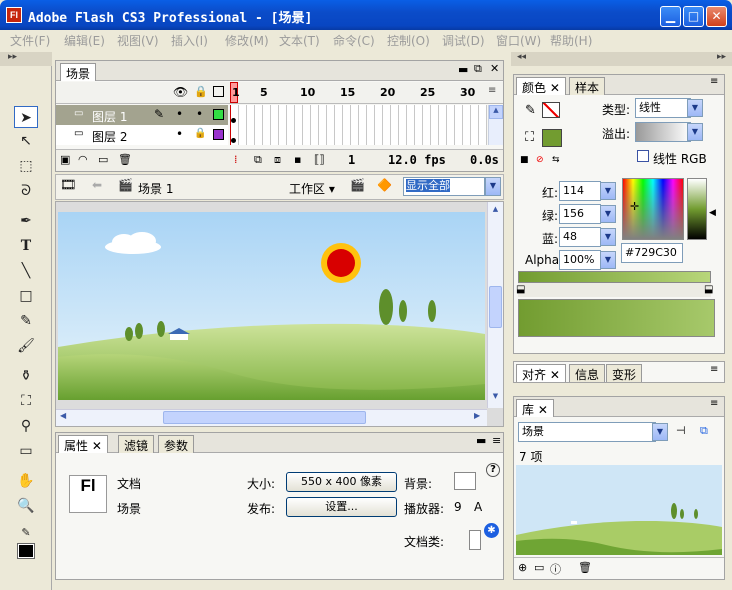 This screenshot has height=590, width=732. What do you see at coordinates (495, 396) in the screenshot?
I see `scroll-down-icon: ▼` at bounding box center [495, 396].